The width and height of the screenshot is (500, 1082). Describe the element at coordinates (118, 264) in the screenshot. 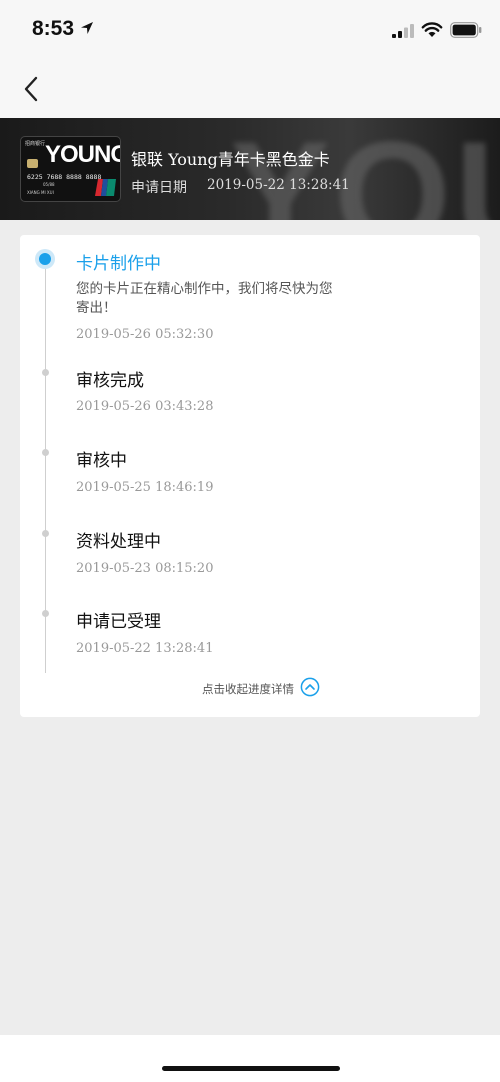

I see `step-title-card-production: 卡片制作中` at that location.